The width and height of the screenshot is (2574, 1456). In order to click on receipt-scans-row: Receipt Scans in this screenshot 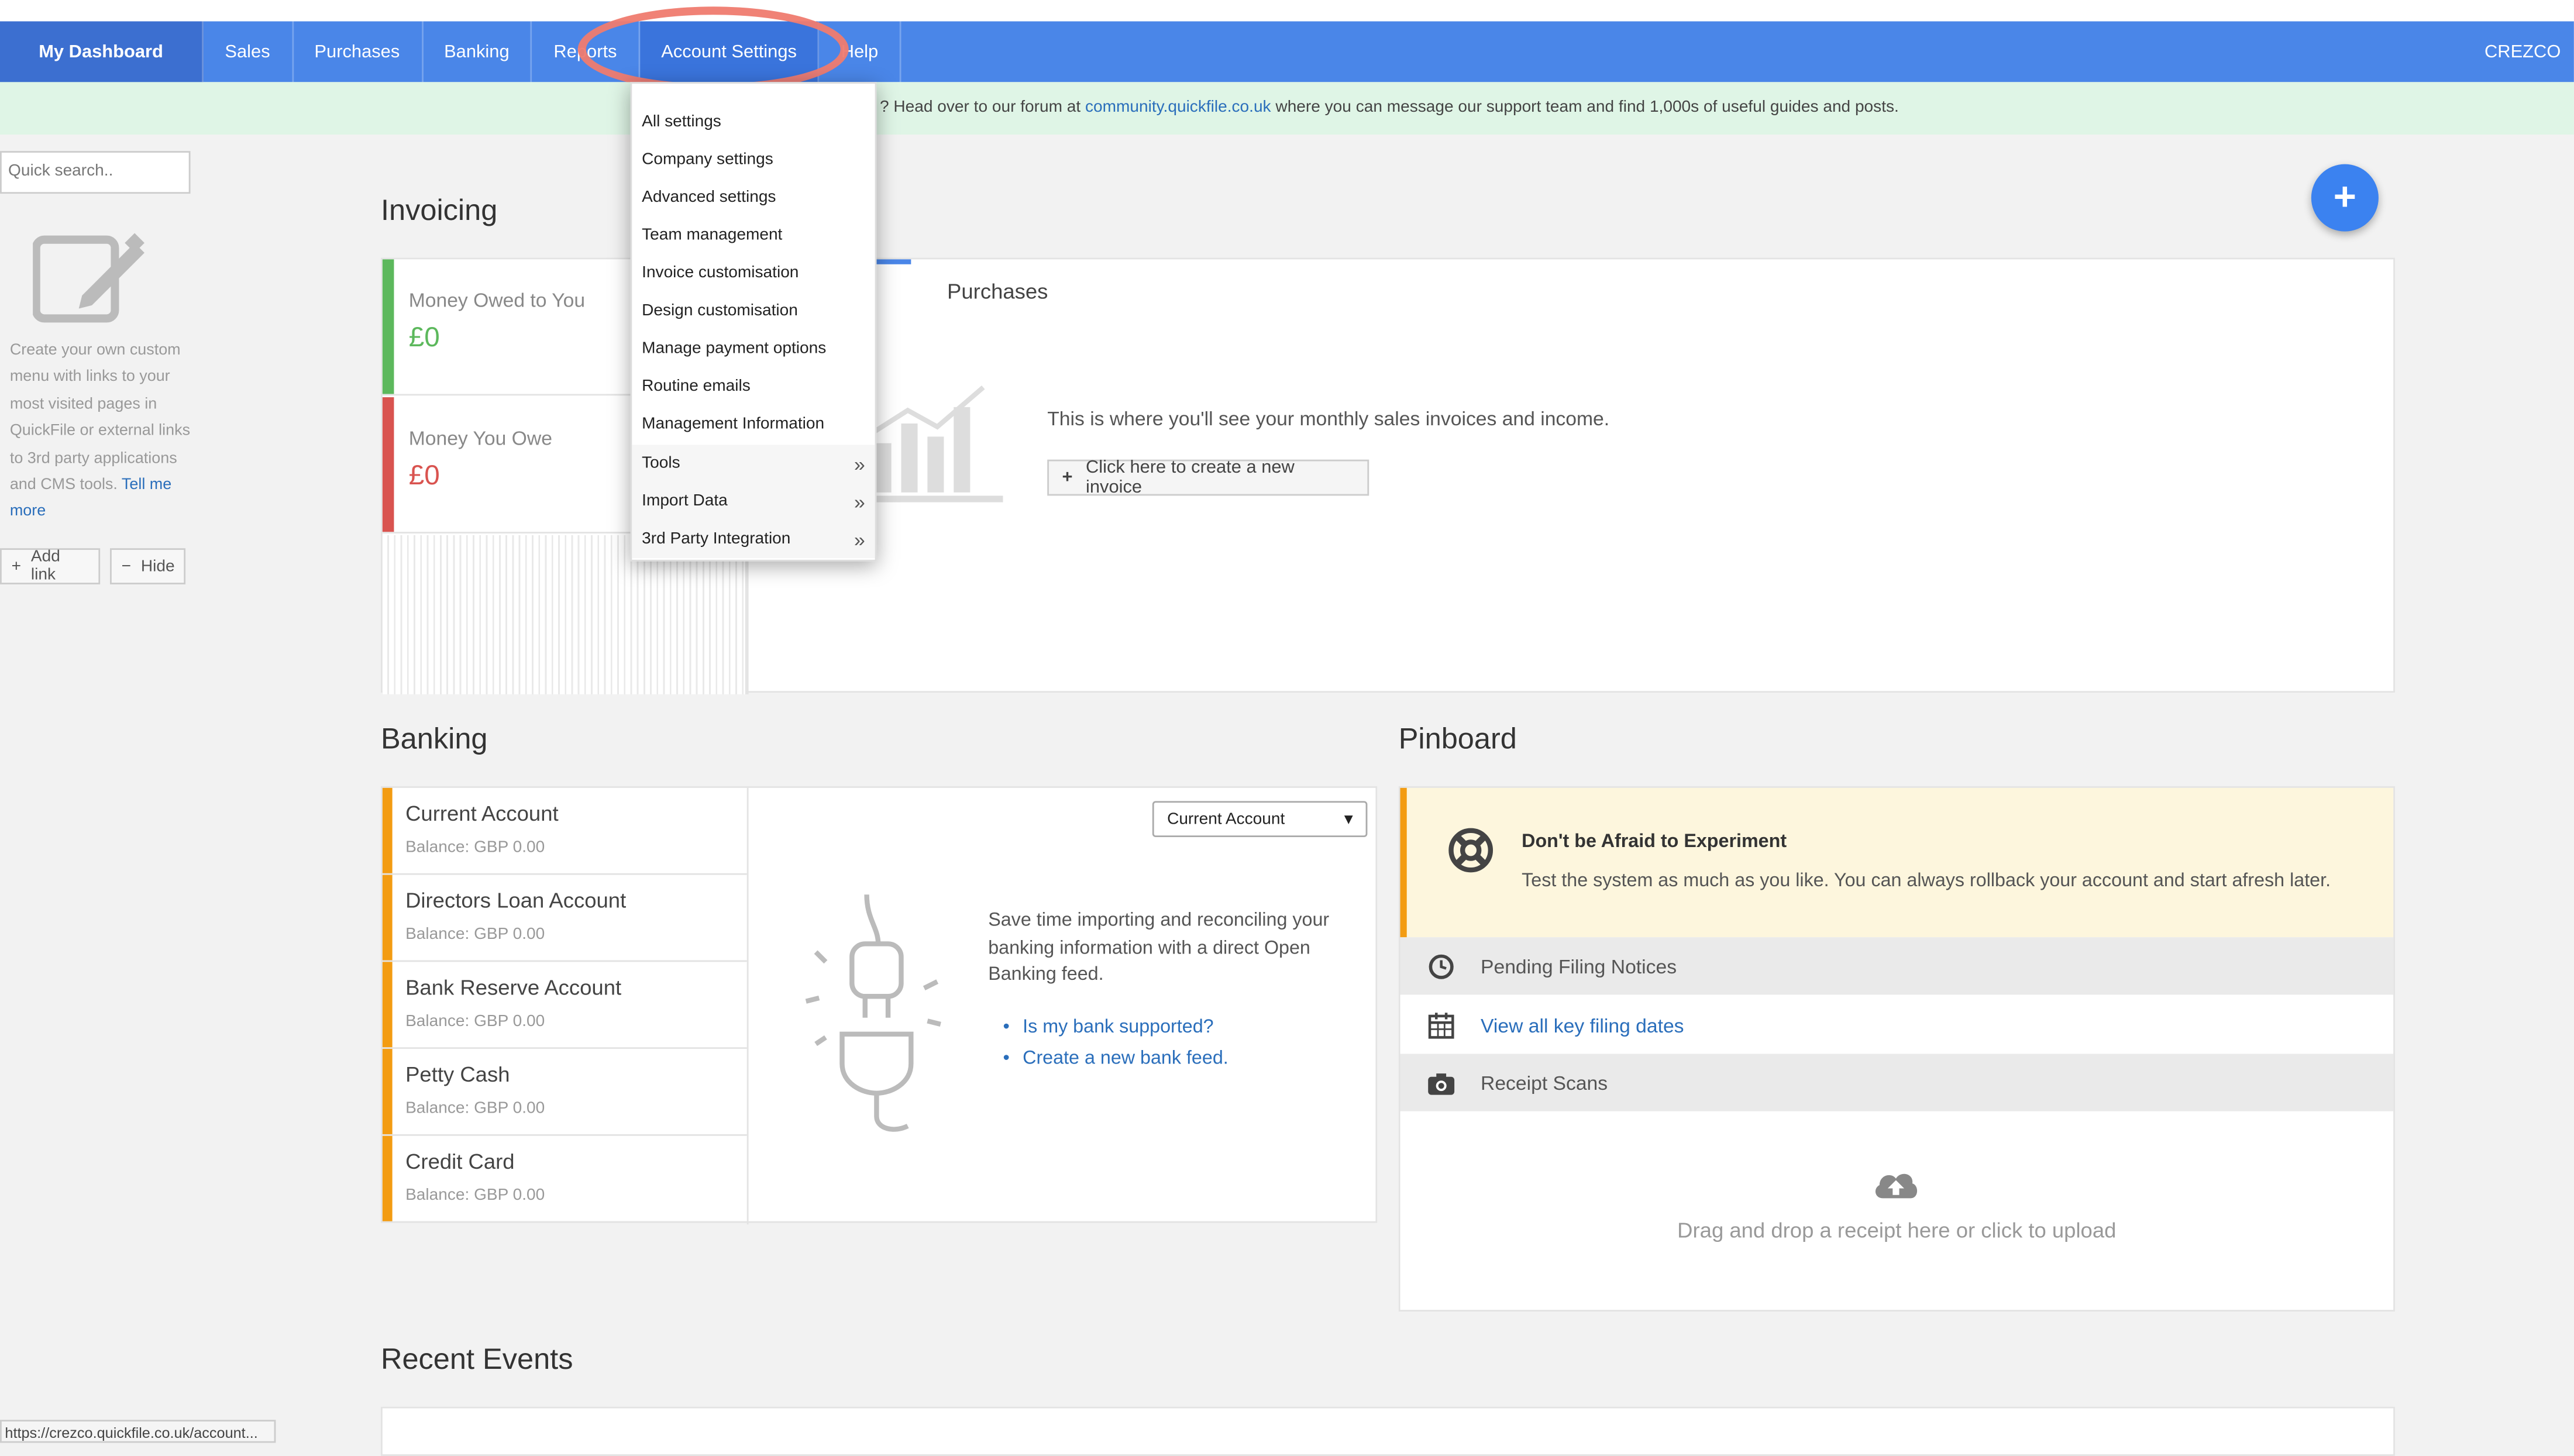, I will do `click(1897, 1082)`.